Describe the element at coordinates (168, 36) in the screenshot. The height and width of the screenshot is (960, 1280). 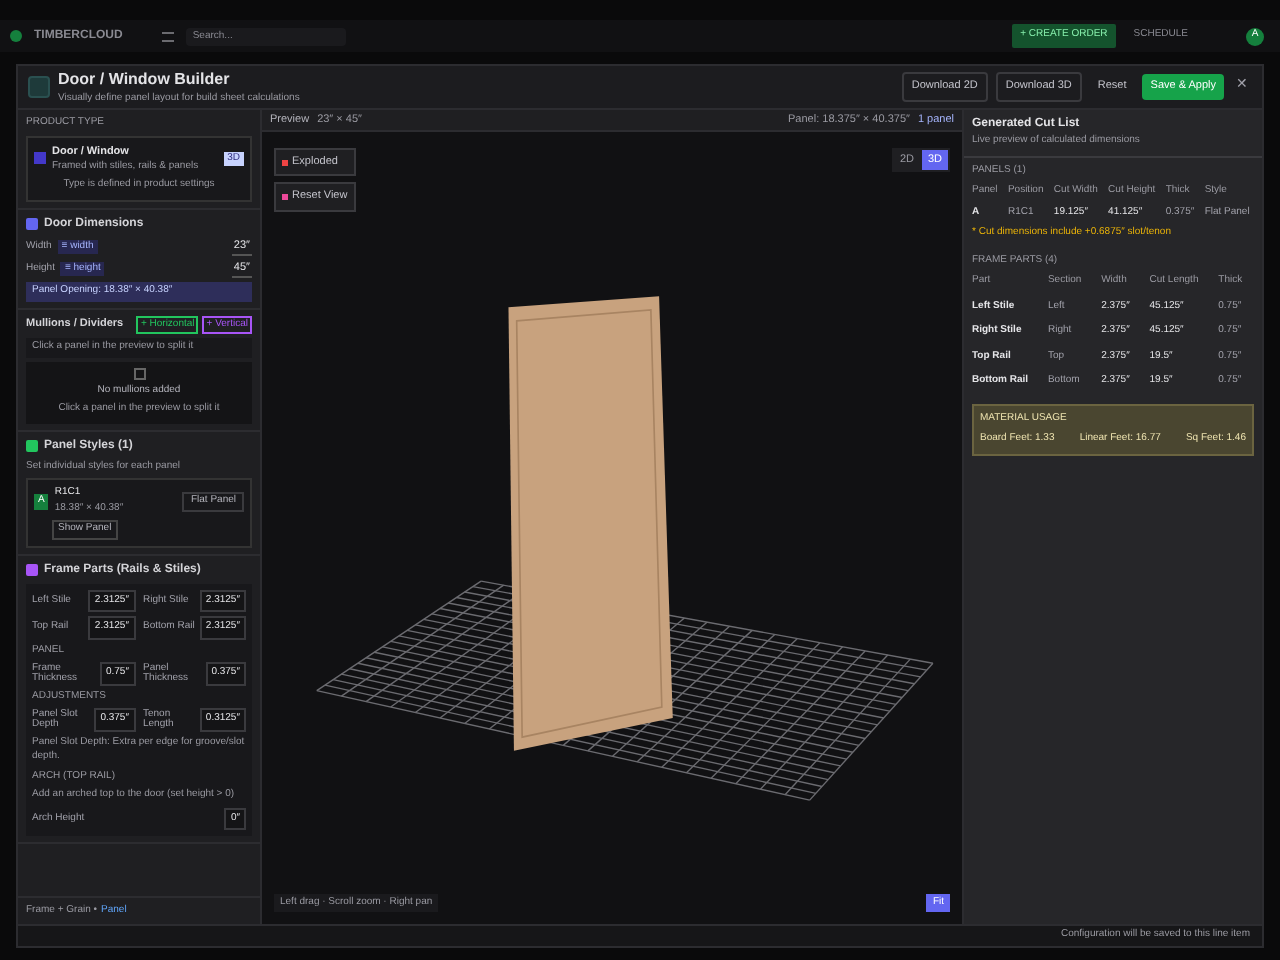
I see `menu-icon` at that location.